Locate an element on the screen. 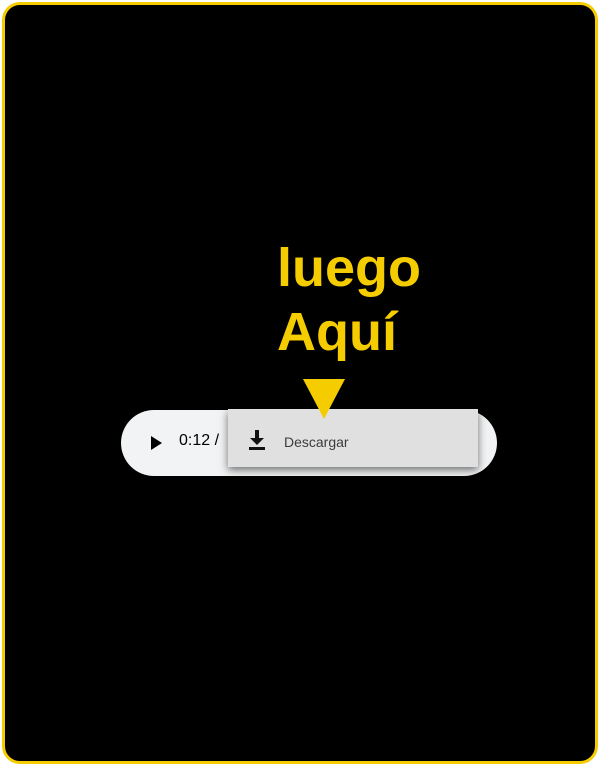  pointer-arrow-icon is located at coordinates (324, 399).